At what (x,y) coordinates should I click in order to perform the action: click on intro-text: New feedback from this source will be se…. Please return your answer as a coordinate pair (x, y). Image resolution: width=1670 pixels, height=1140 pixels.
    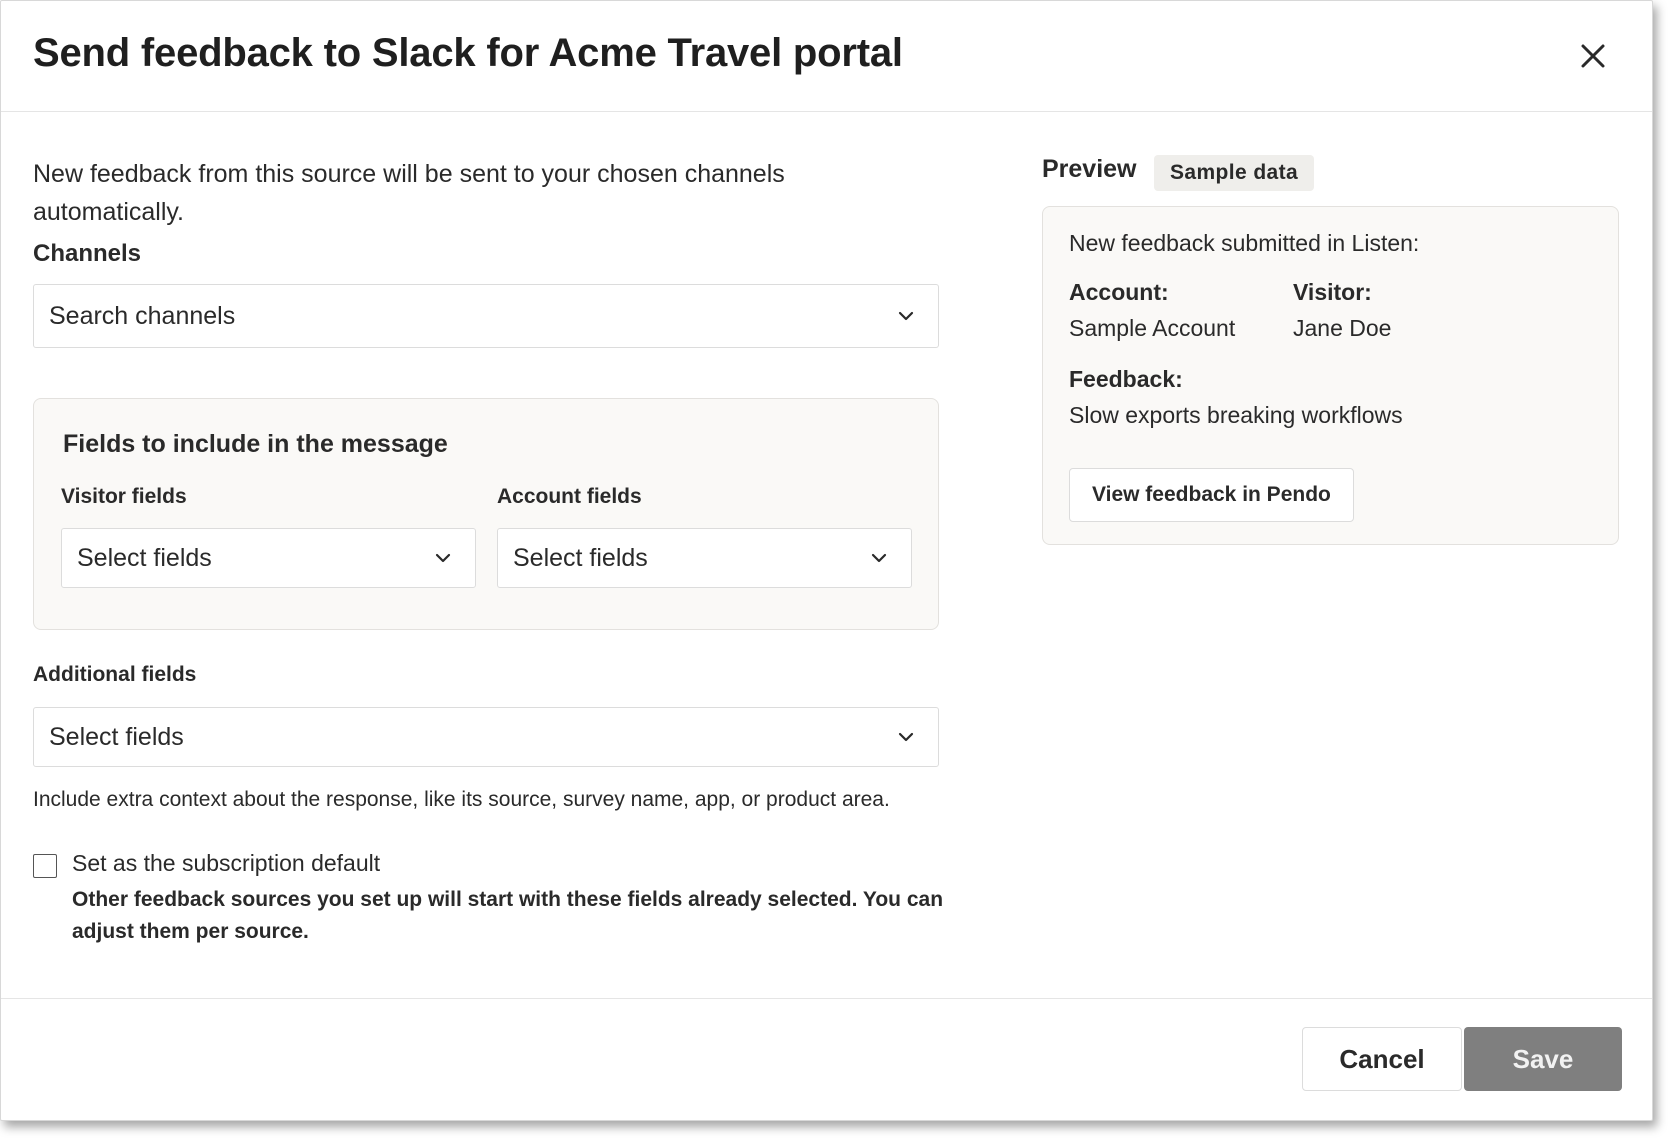
    Looking at the image, I should click on (409, 193).